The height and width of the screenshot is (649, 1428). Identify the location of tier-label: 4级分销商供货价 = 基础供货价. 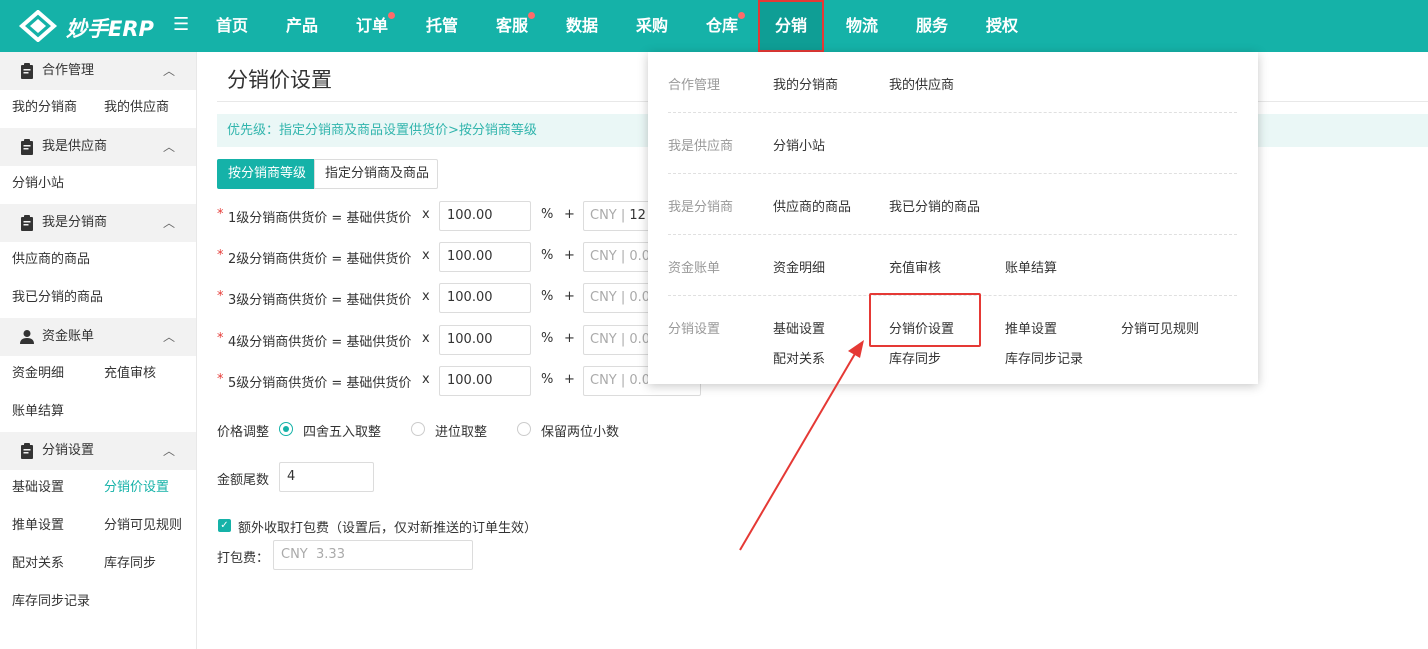
(320, 342).